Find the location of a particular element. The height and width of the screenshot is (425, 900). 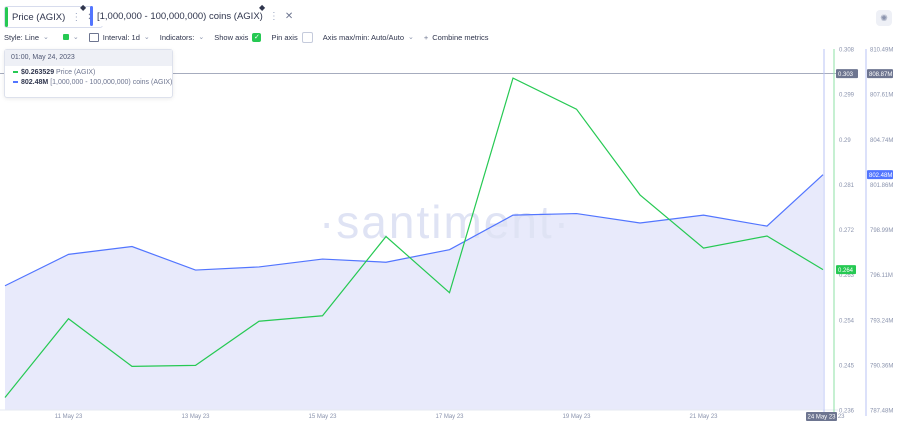

coins-axis-tick-label: 793.24M is located at coordinates (881, 321).